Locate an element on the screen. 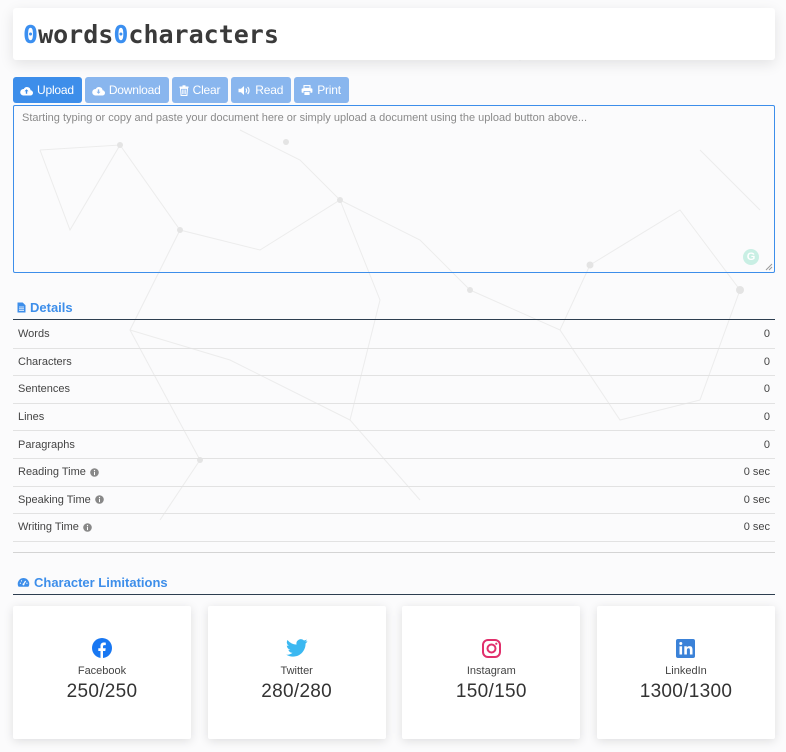  cloud-download-icon is located at coordinates (98, 90).